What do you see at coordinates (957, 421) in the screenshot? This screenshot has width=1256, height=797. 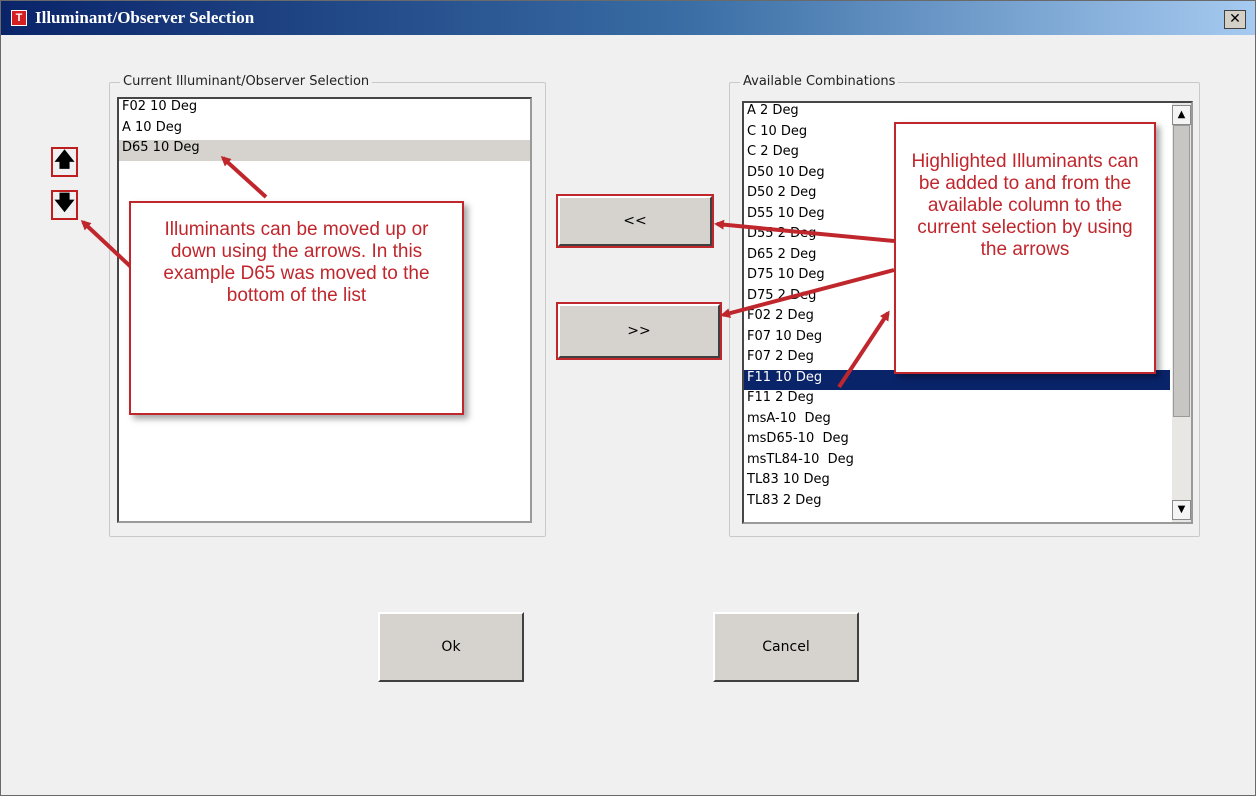 I see `list-item: msA-10 Deg` at bounding box center [957, 421].